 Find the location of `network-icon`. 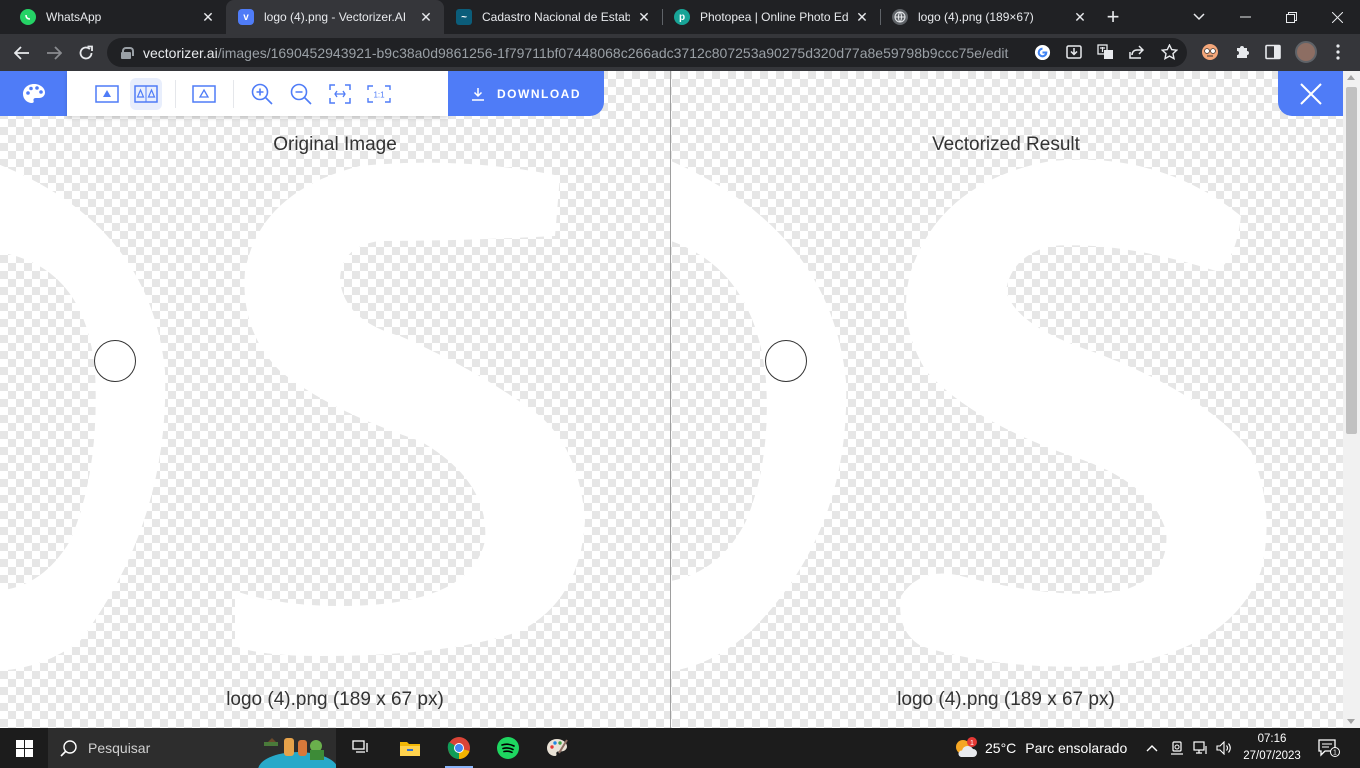

network-icon is located at coordinates (1201, 748).